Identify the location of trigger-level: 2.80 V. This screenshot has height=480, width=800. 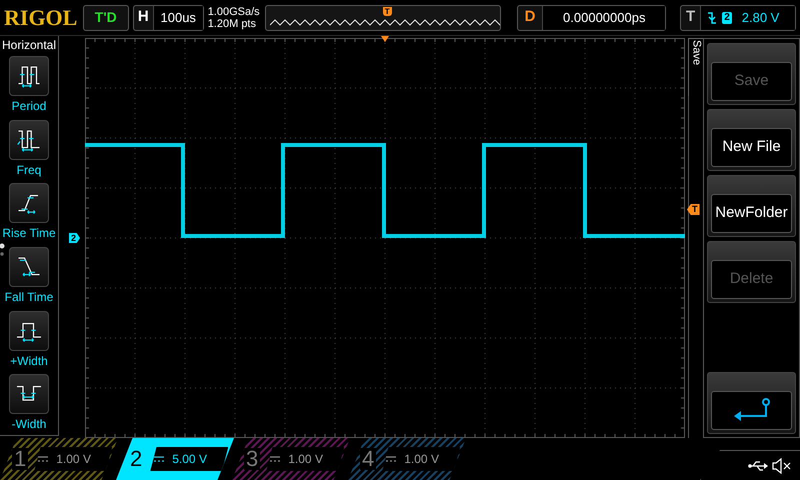
(761, 18).